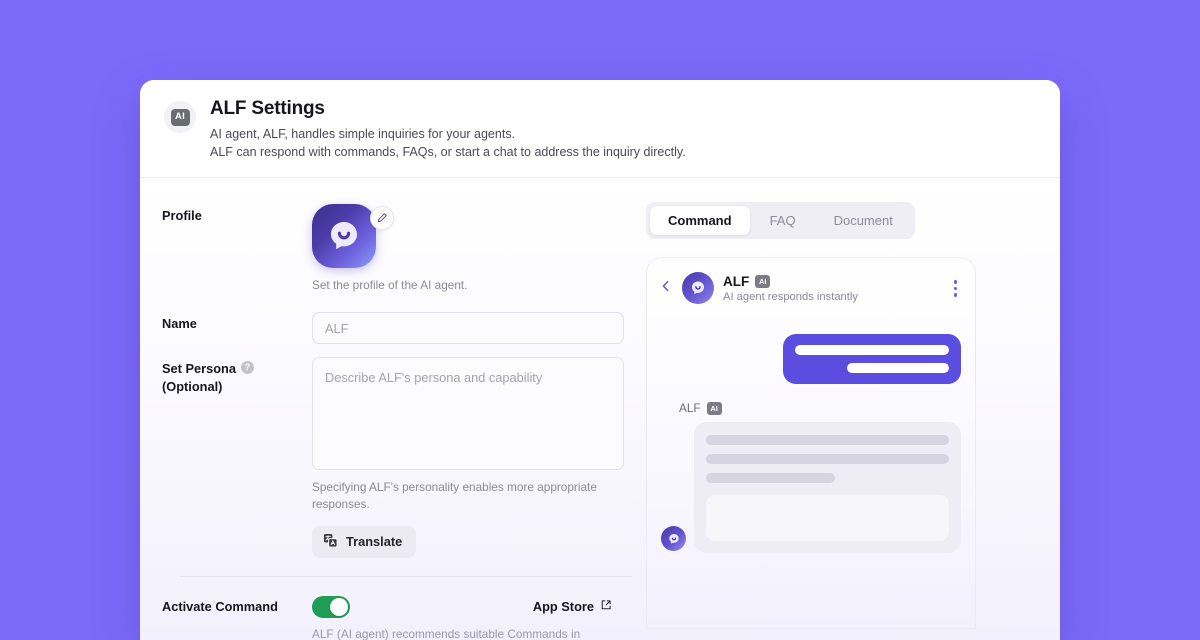  I want to click on tab-command: Command, so click(700, 221).